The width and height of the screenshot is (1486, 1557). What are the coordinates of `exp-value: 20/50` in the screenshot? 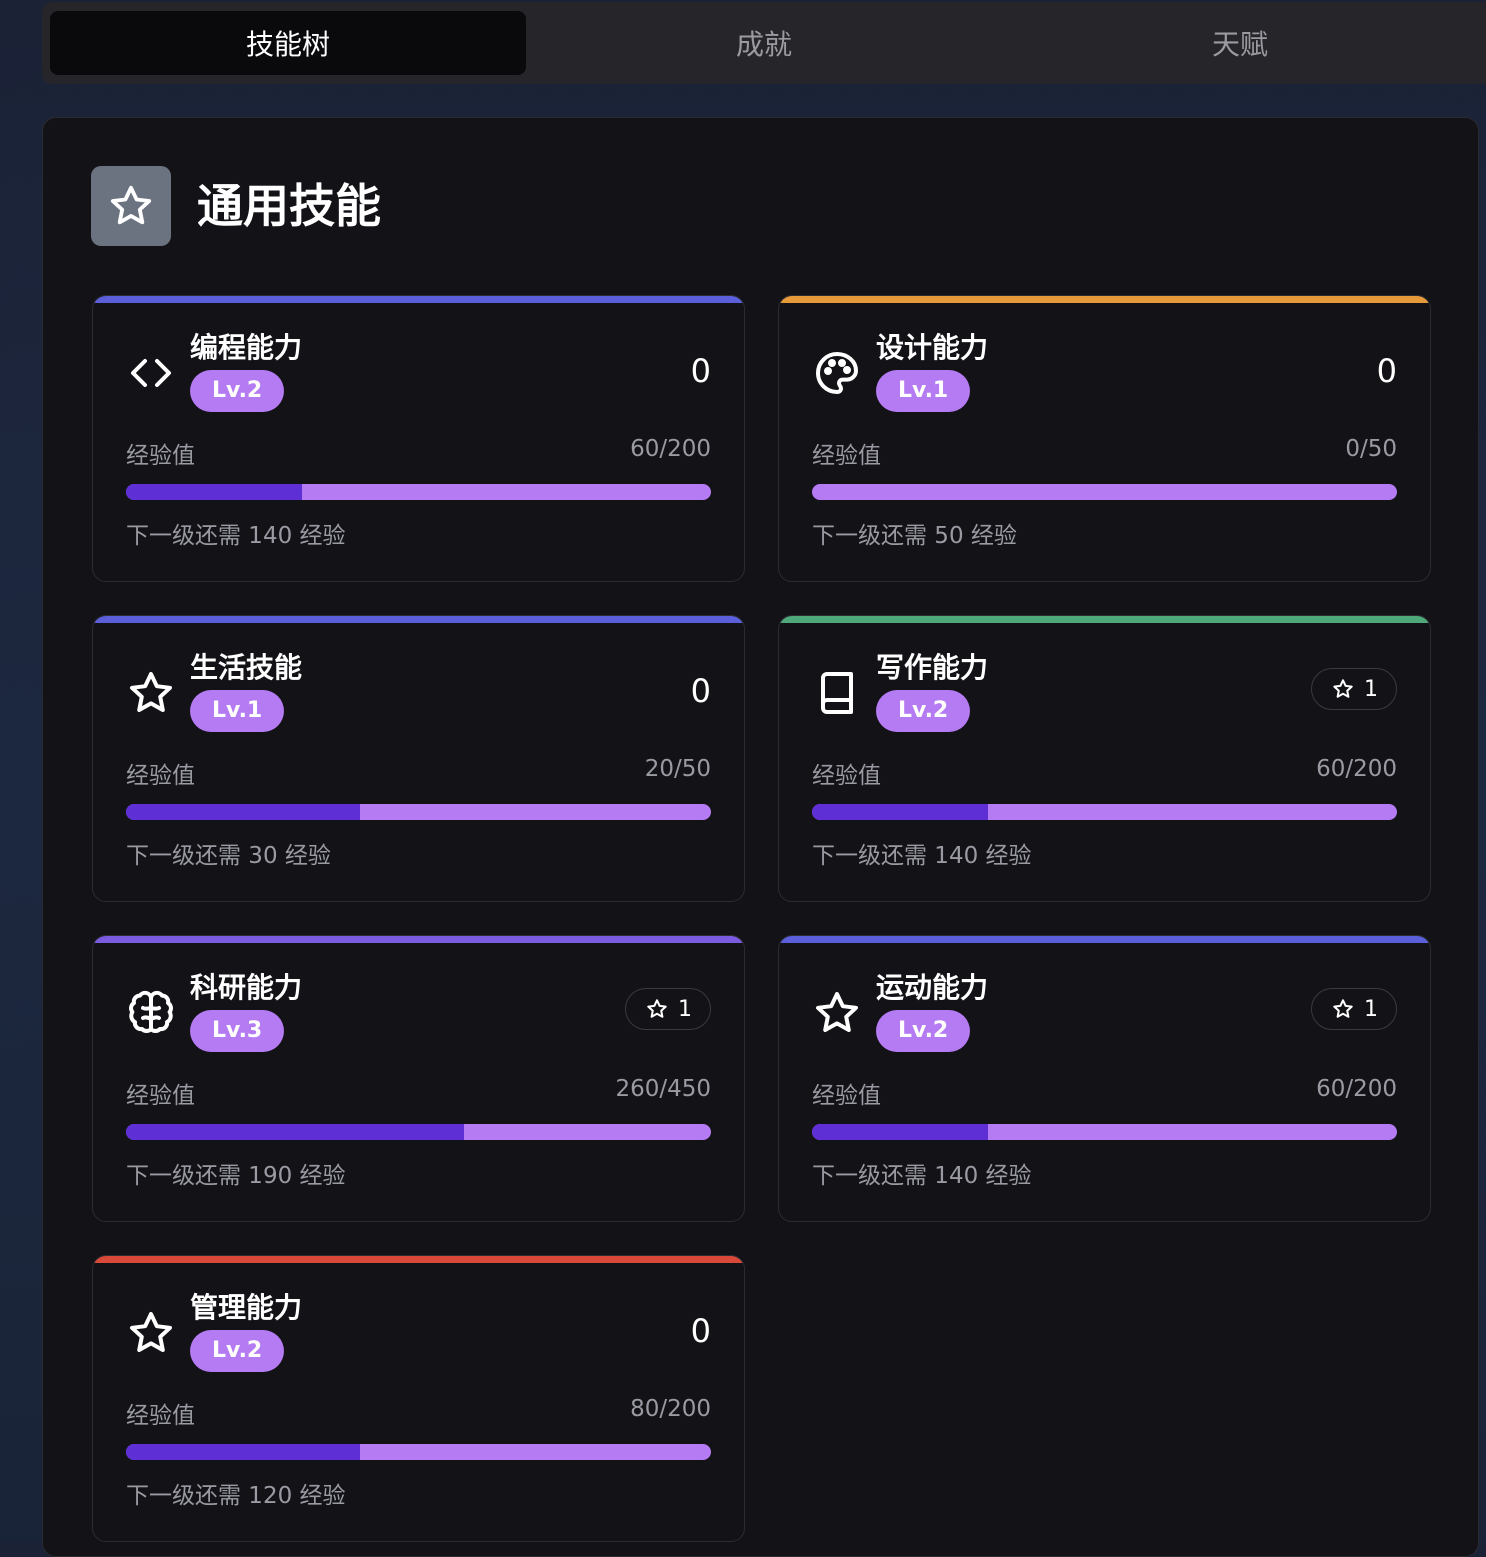 It's located at (677, 769).